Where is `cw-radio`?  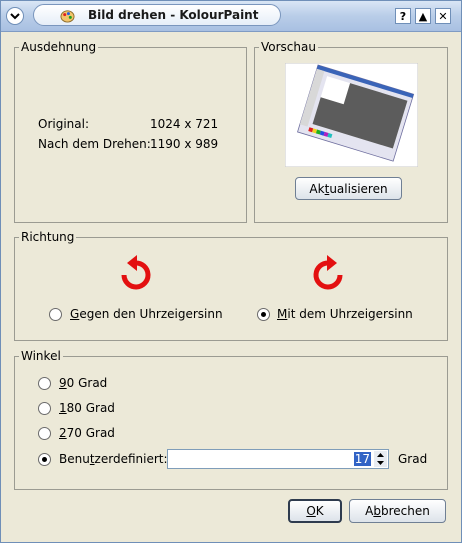
cw-radio is located at coordinates (263, 314).